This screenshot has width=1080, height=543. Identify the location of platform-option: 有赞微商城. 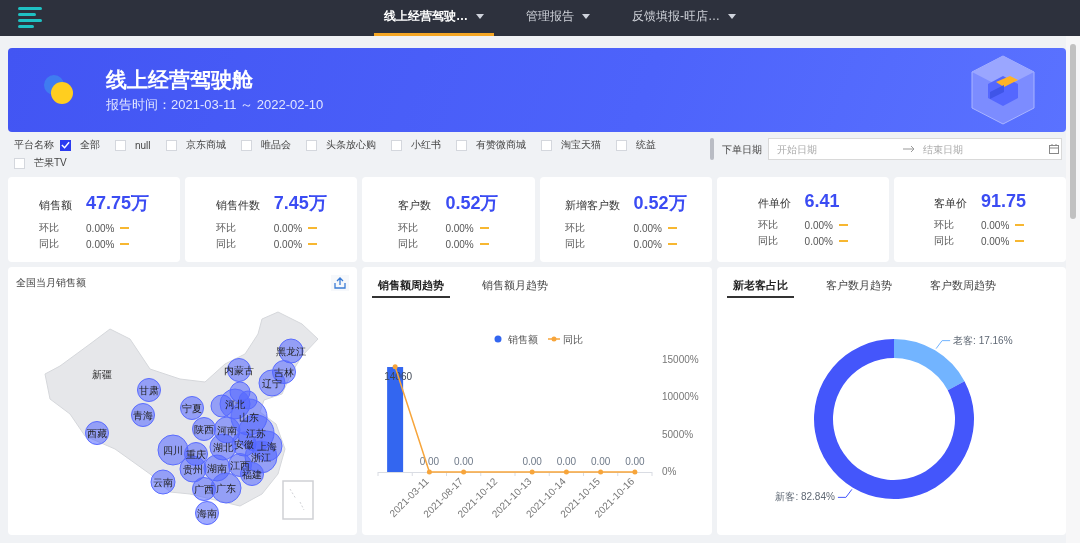
(490, 145).